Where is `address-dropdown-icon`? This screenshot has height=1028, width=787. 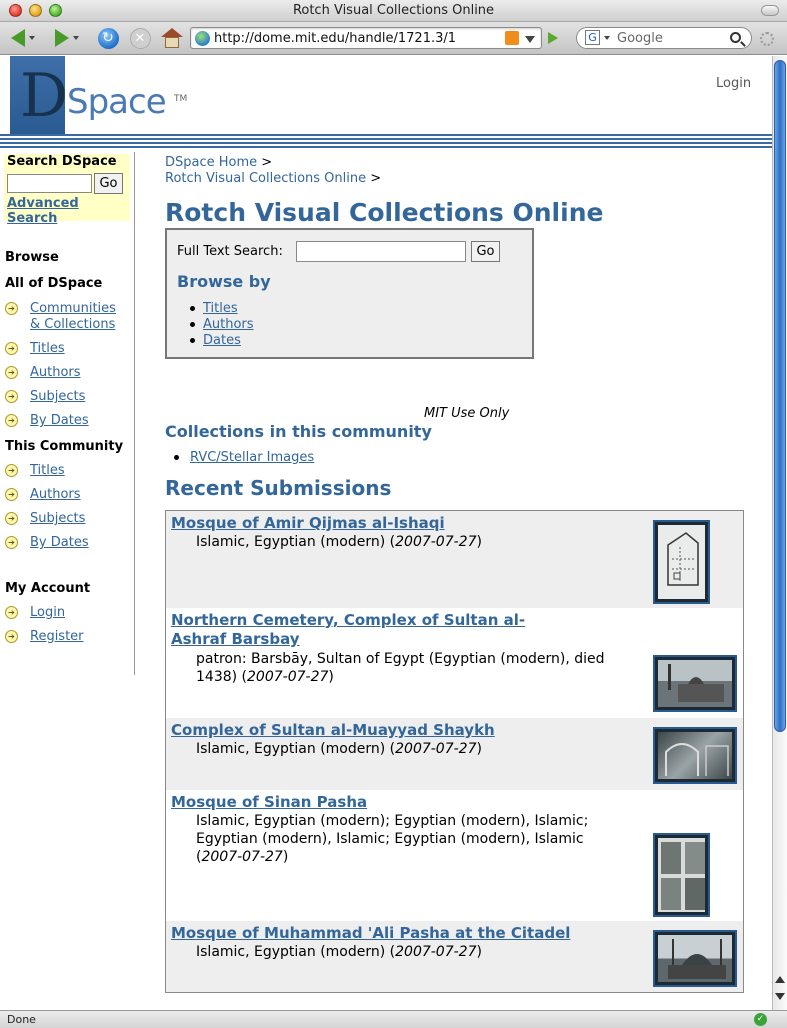 address-dropdown-icon is located at coordinates (530, 39).